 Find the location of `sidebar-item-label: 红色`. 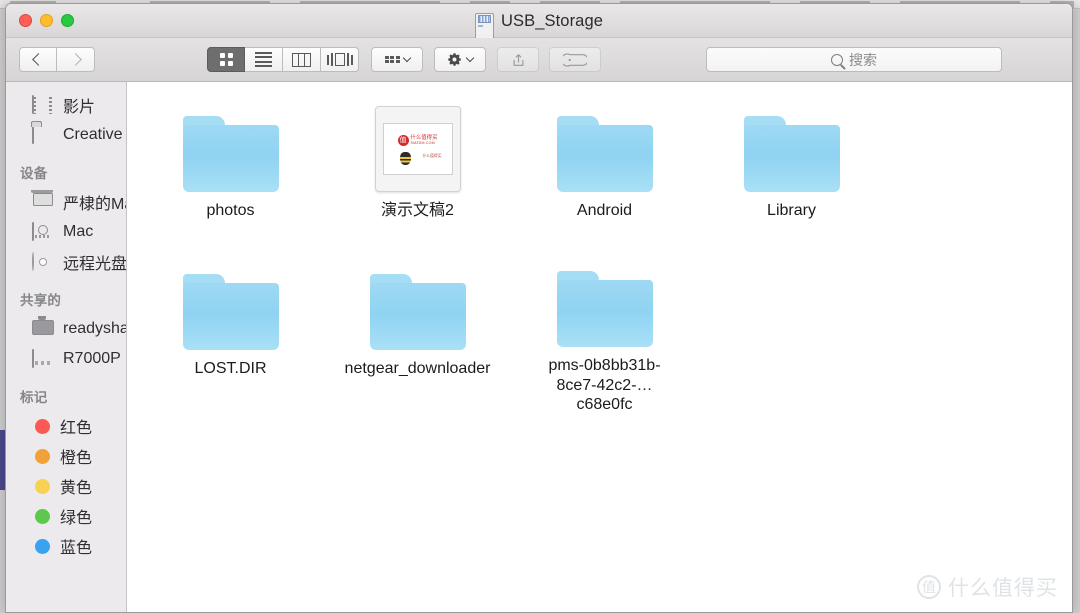

sidebar-item-label: 红色 is located at coordinates (76, 428).